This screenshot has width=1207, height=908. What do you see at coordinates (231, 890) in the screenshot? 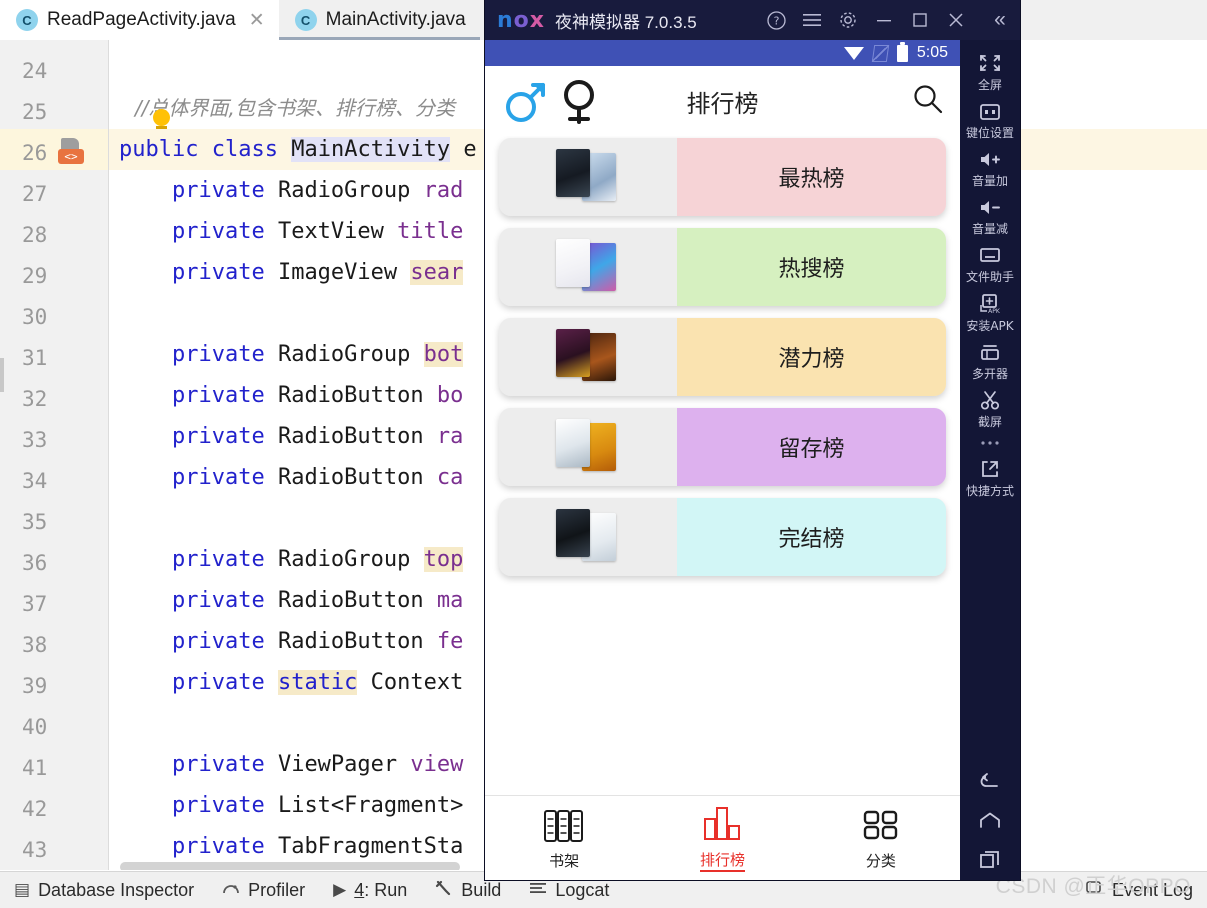
I see `profiler-icon` at bounding box center [231, 890].